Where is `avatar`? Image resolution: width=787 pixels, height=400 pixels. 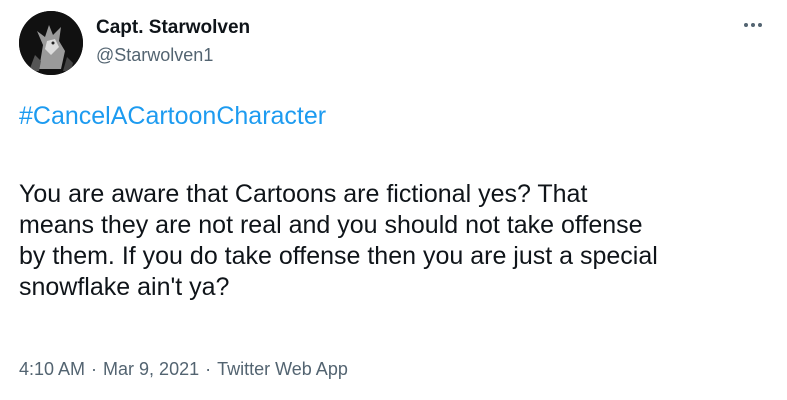
avatar is located at coordinates (51, 43).